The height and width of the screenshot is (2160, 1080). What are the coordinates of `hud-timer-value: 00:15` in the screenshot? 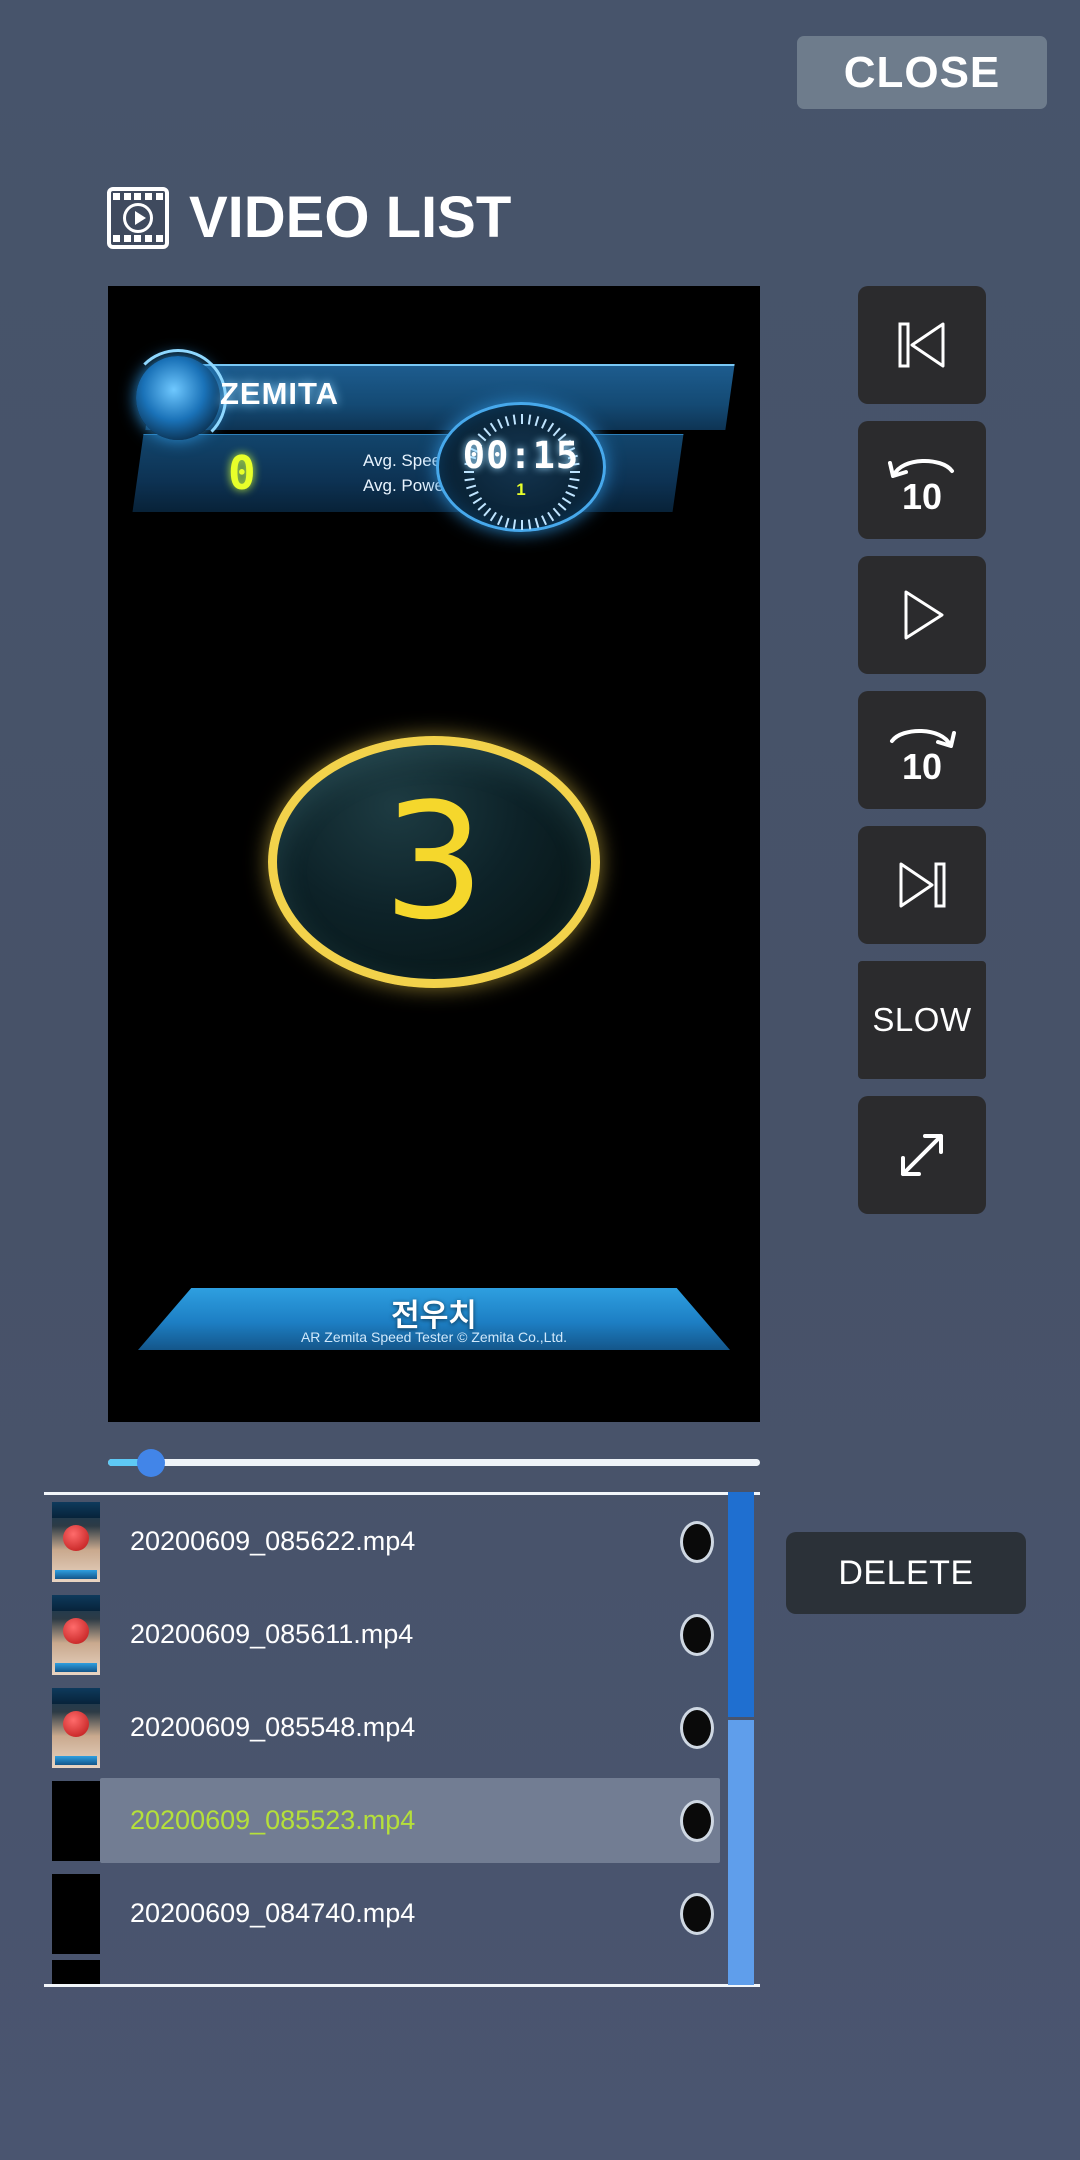 It's located at (521, 455).